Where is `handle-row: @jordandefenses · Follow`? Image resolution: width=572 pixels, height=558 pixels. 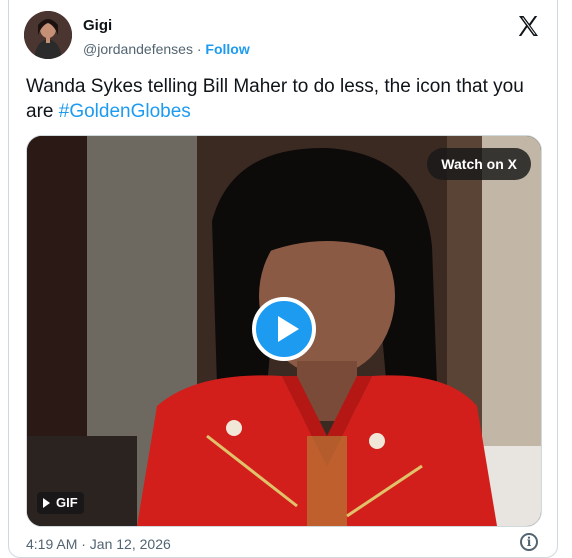 handle-row: @jordandefenses · Follow is located at coordinates (166, 49).